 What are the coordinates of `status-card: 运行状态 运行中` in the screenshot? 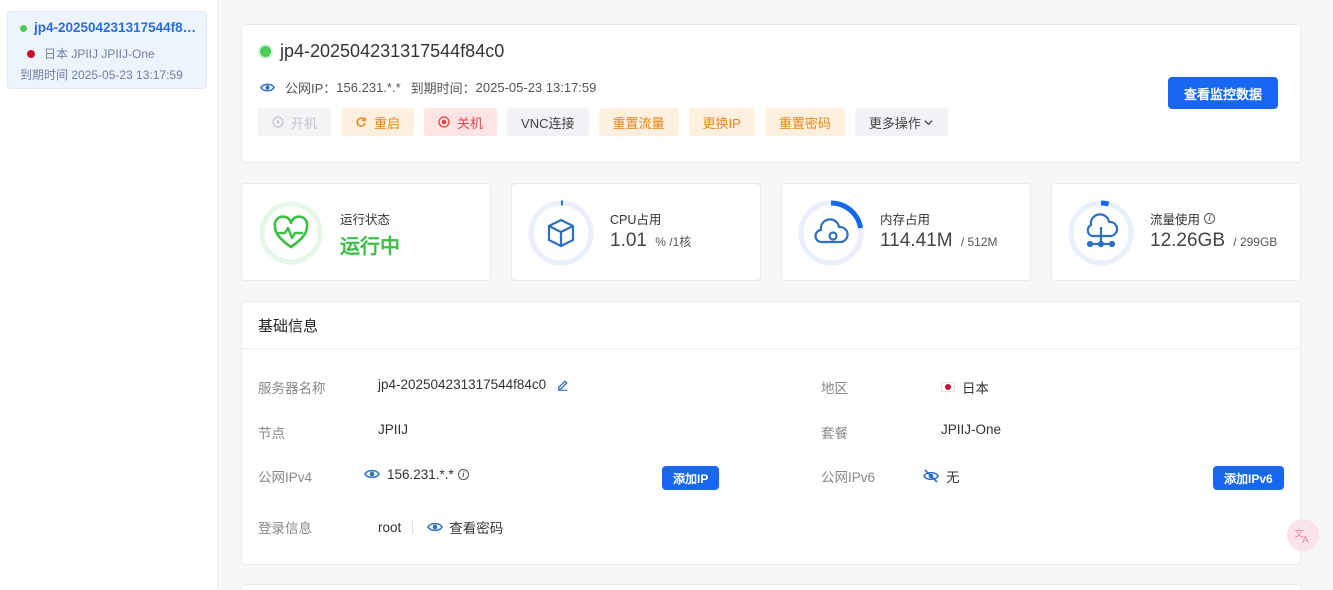 It's located at (366, 232).